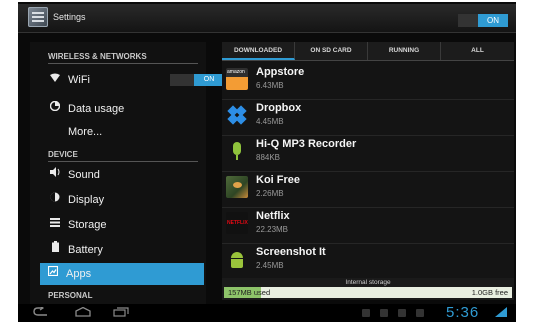 The width and height of the screenshot is (536, 322). Describe the element at coordinates (83, 312) in the screenshot. I see `home-icon` at that location.